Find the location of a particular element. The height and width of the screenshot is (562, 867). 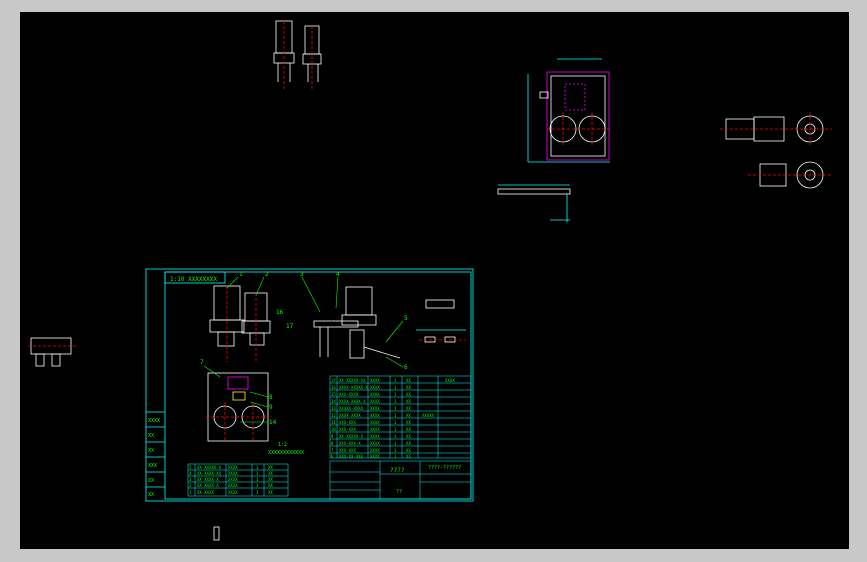

bom-row: 15 XXX-XXXX XXXX 1 XX is located at coordinates (371, 394).